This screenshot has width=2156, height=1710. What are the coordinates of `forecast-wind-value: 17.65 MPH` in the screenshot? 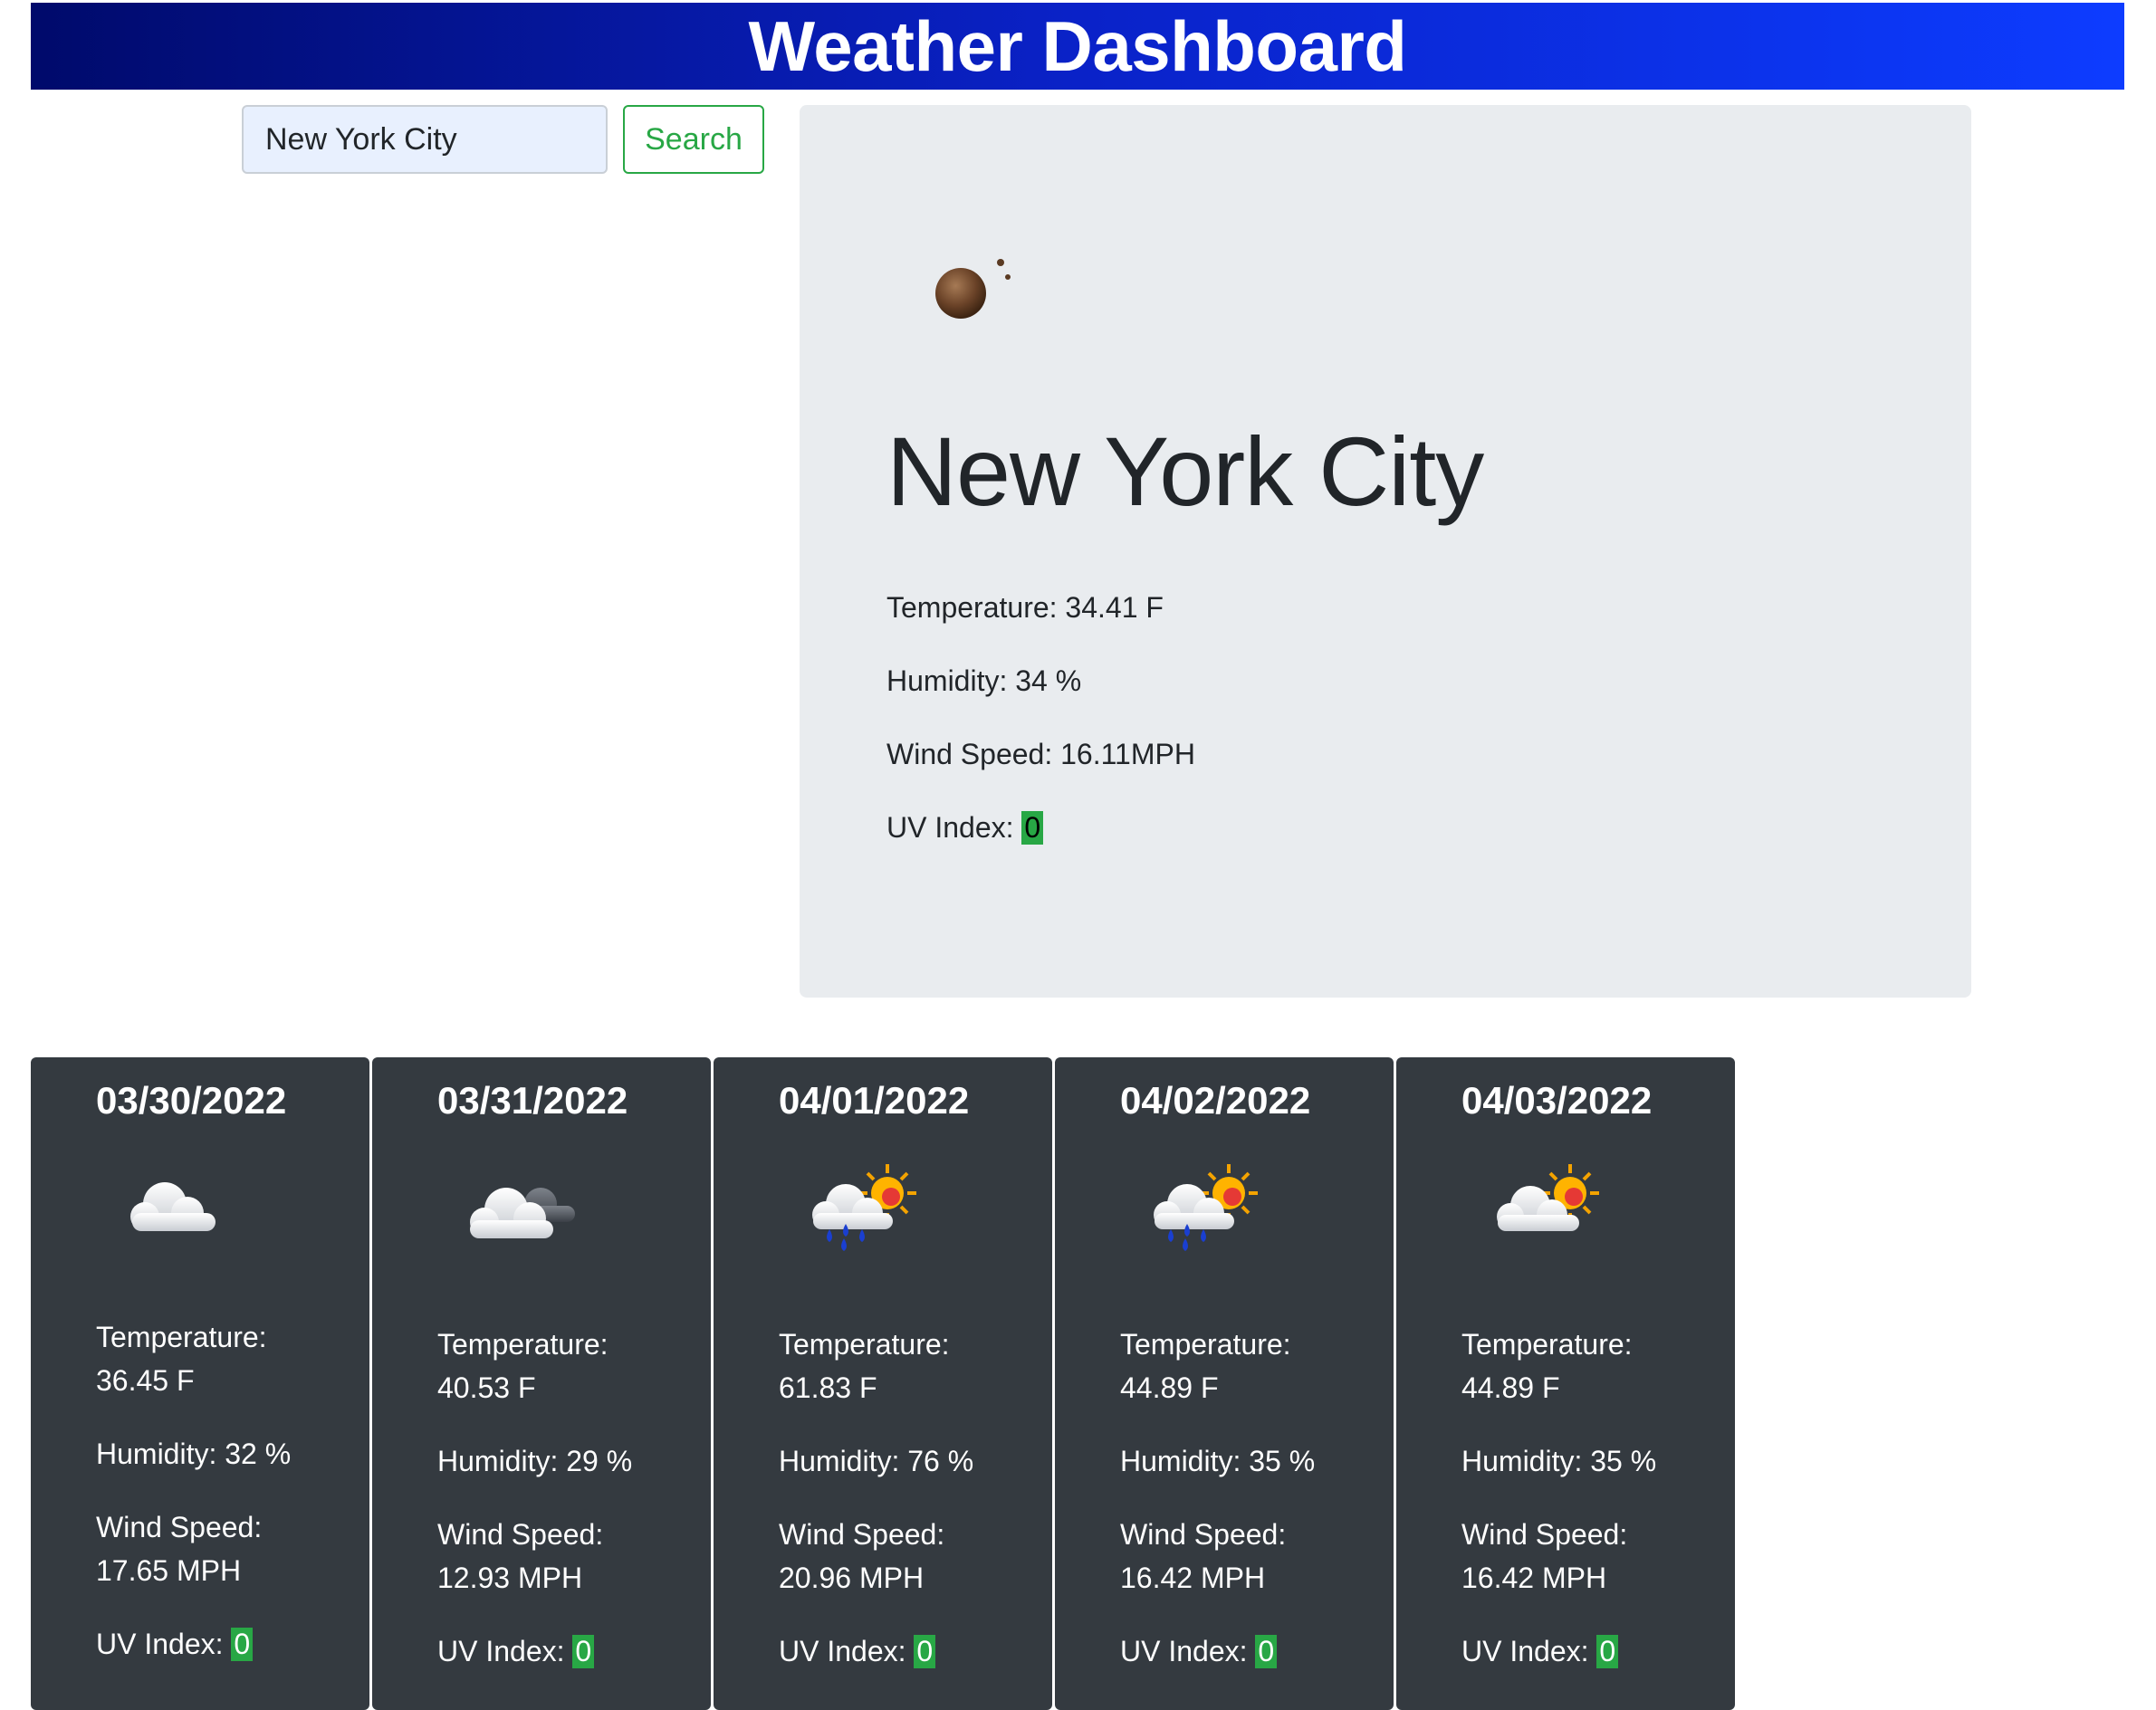 It's located at (169, 1570).